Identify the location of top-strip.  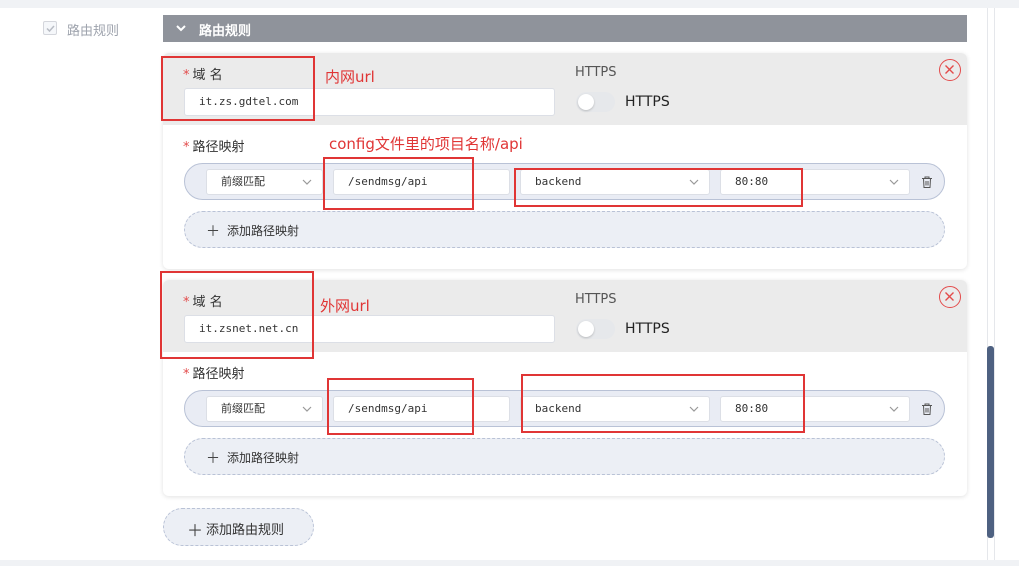
(509, 4).